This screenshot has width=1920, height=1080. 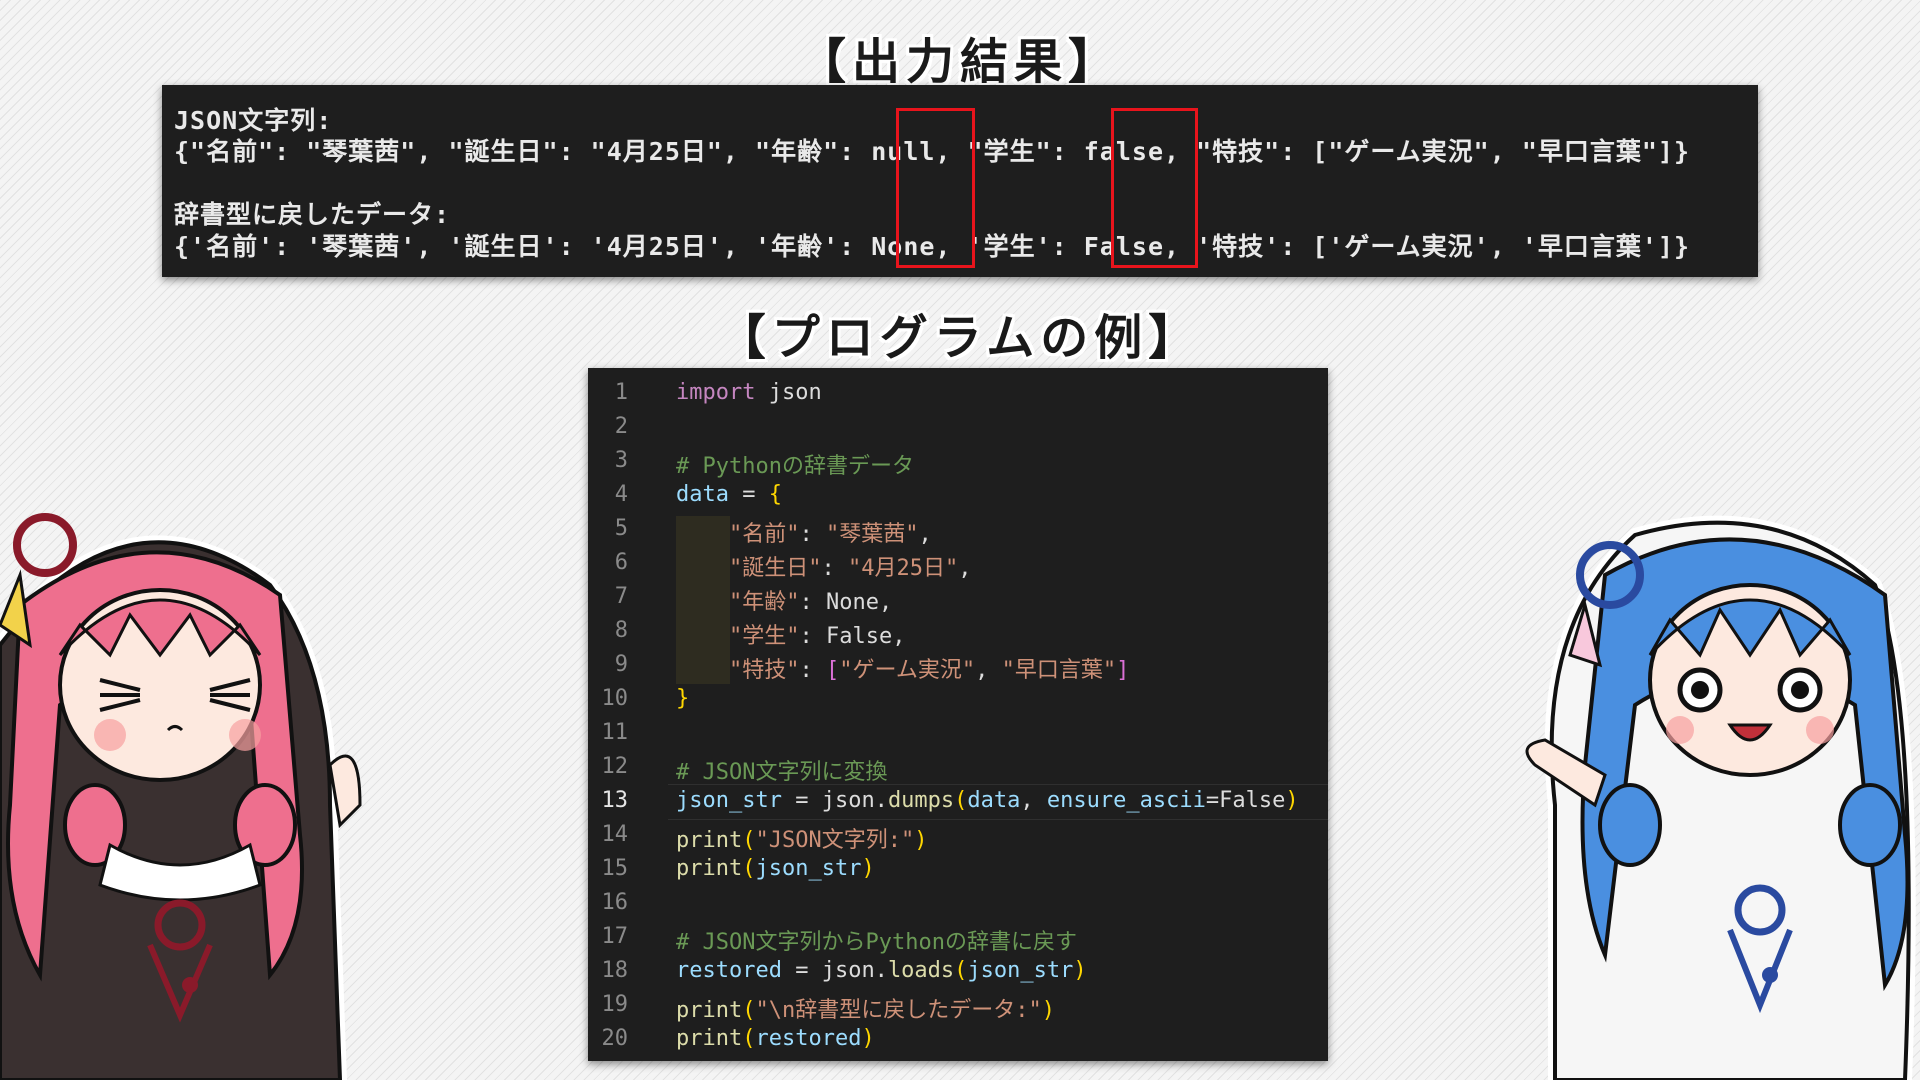 I want to click on line-number: 10, so click(x=615, y=698).